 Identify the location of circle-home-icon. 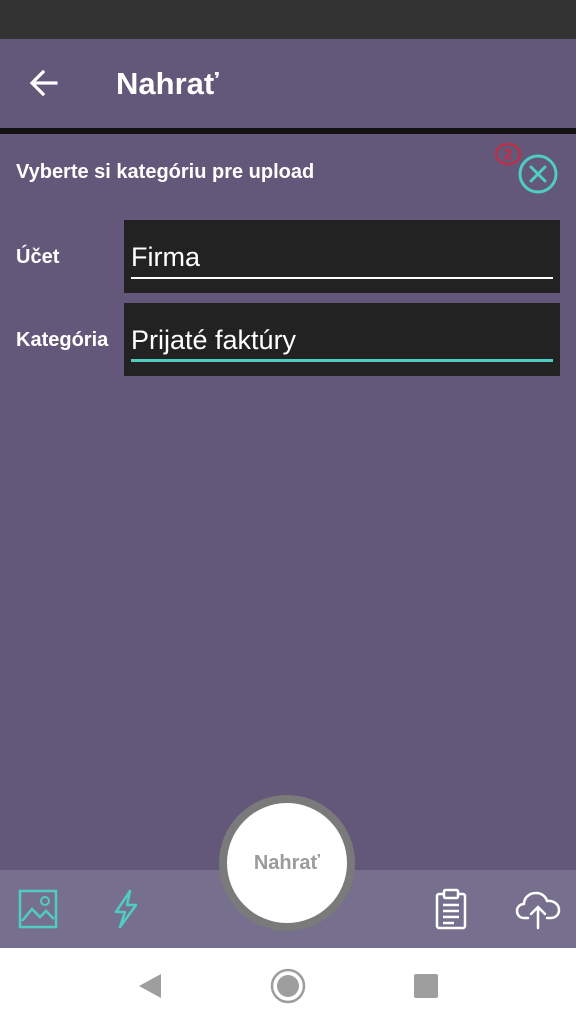
(288, 986).